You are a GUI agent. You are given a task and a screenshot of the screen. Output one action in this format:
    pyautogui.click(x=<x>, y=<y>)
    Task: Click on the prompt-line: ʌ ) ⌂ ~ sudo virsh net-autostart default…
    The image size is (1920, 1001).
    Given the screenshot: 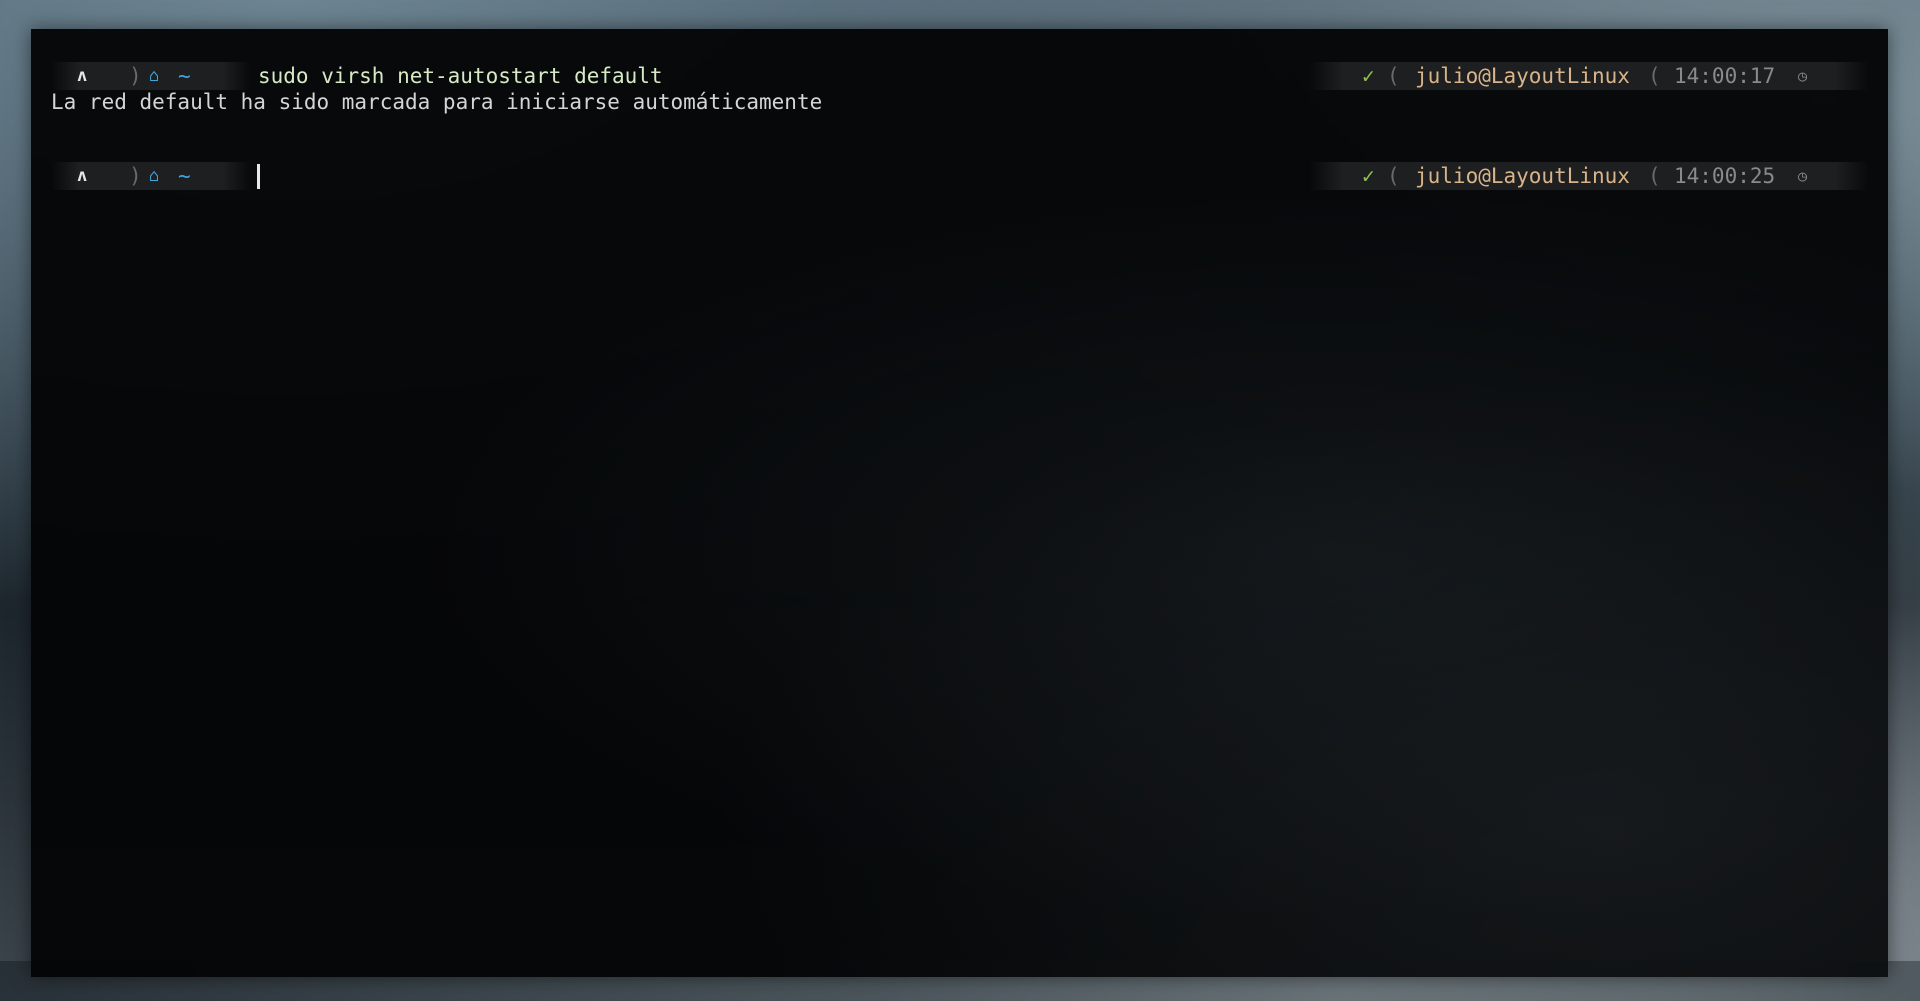 What is the action you would take?
    pyautogui.click(x=959, y=76)
    